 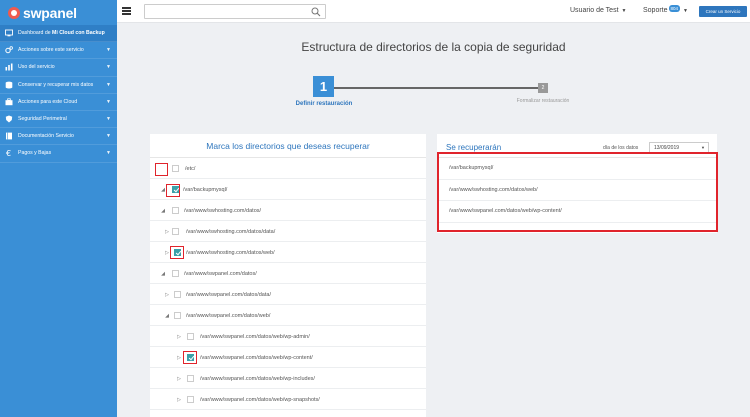 I want to click on step-1-indicator: 1, so click(x=323, y=86).